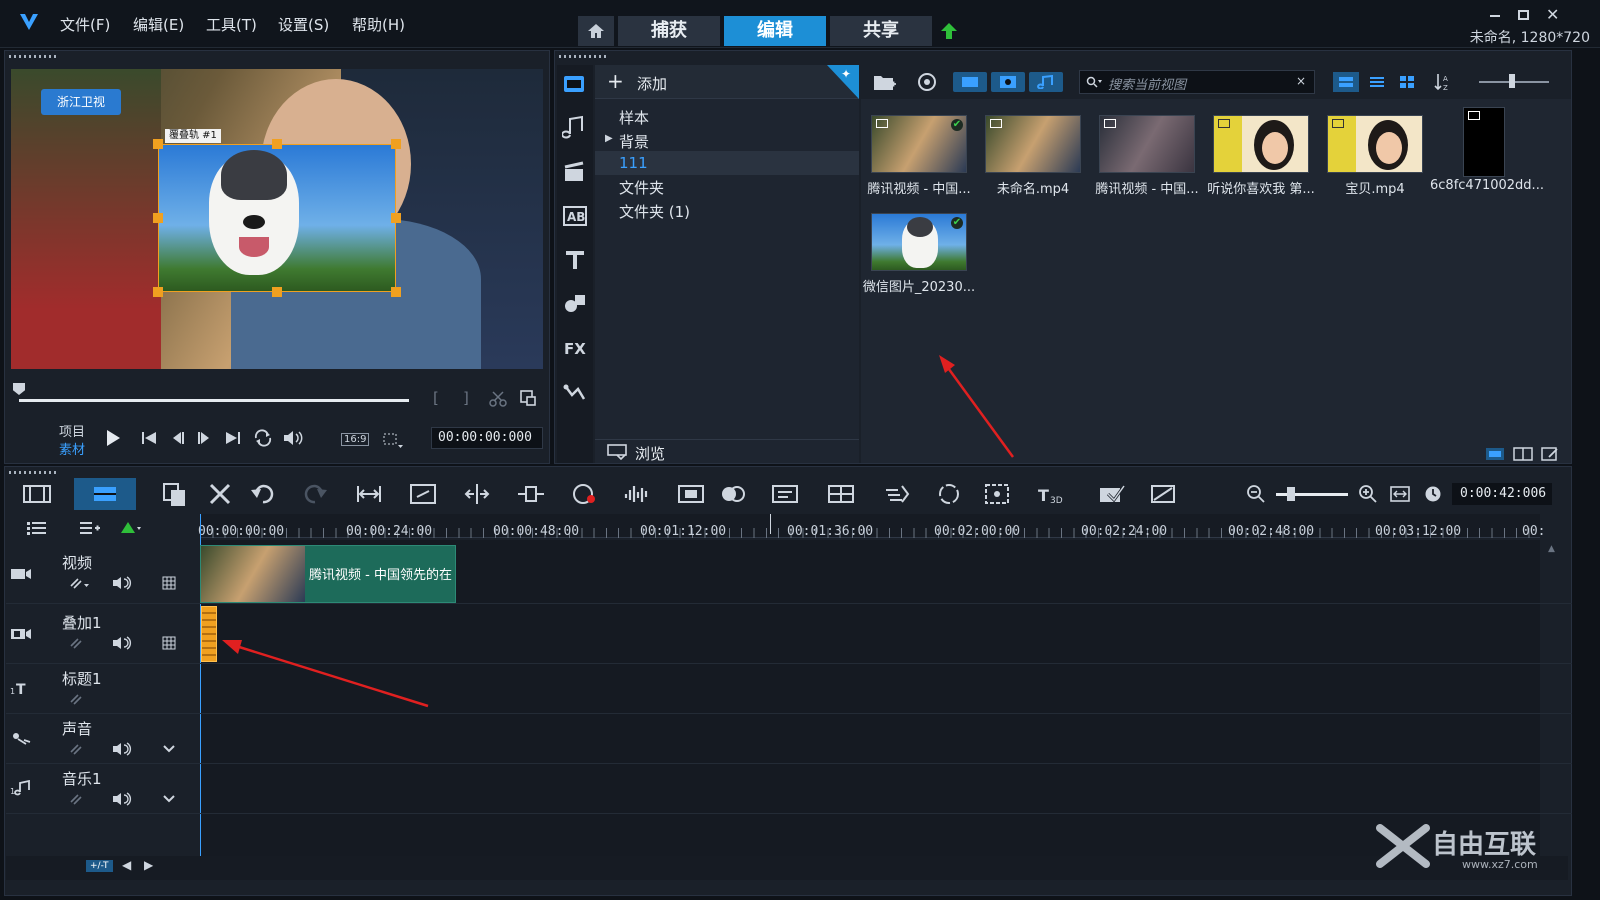  I want to click on split-icon, so click(477, 494).